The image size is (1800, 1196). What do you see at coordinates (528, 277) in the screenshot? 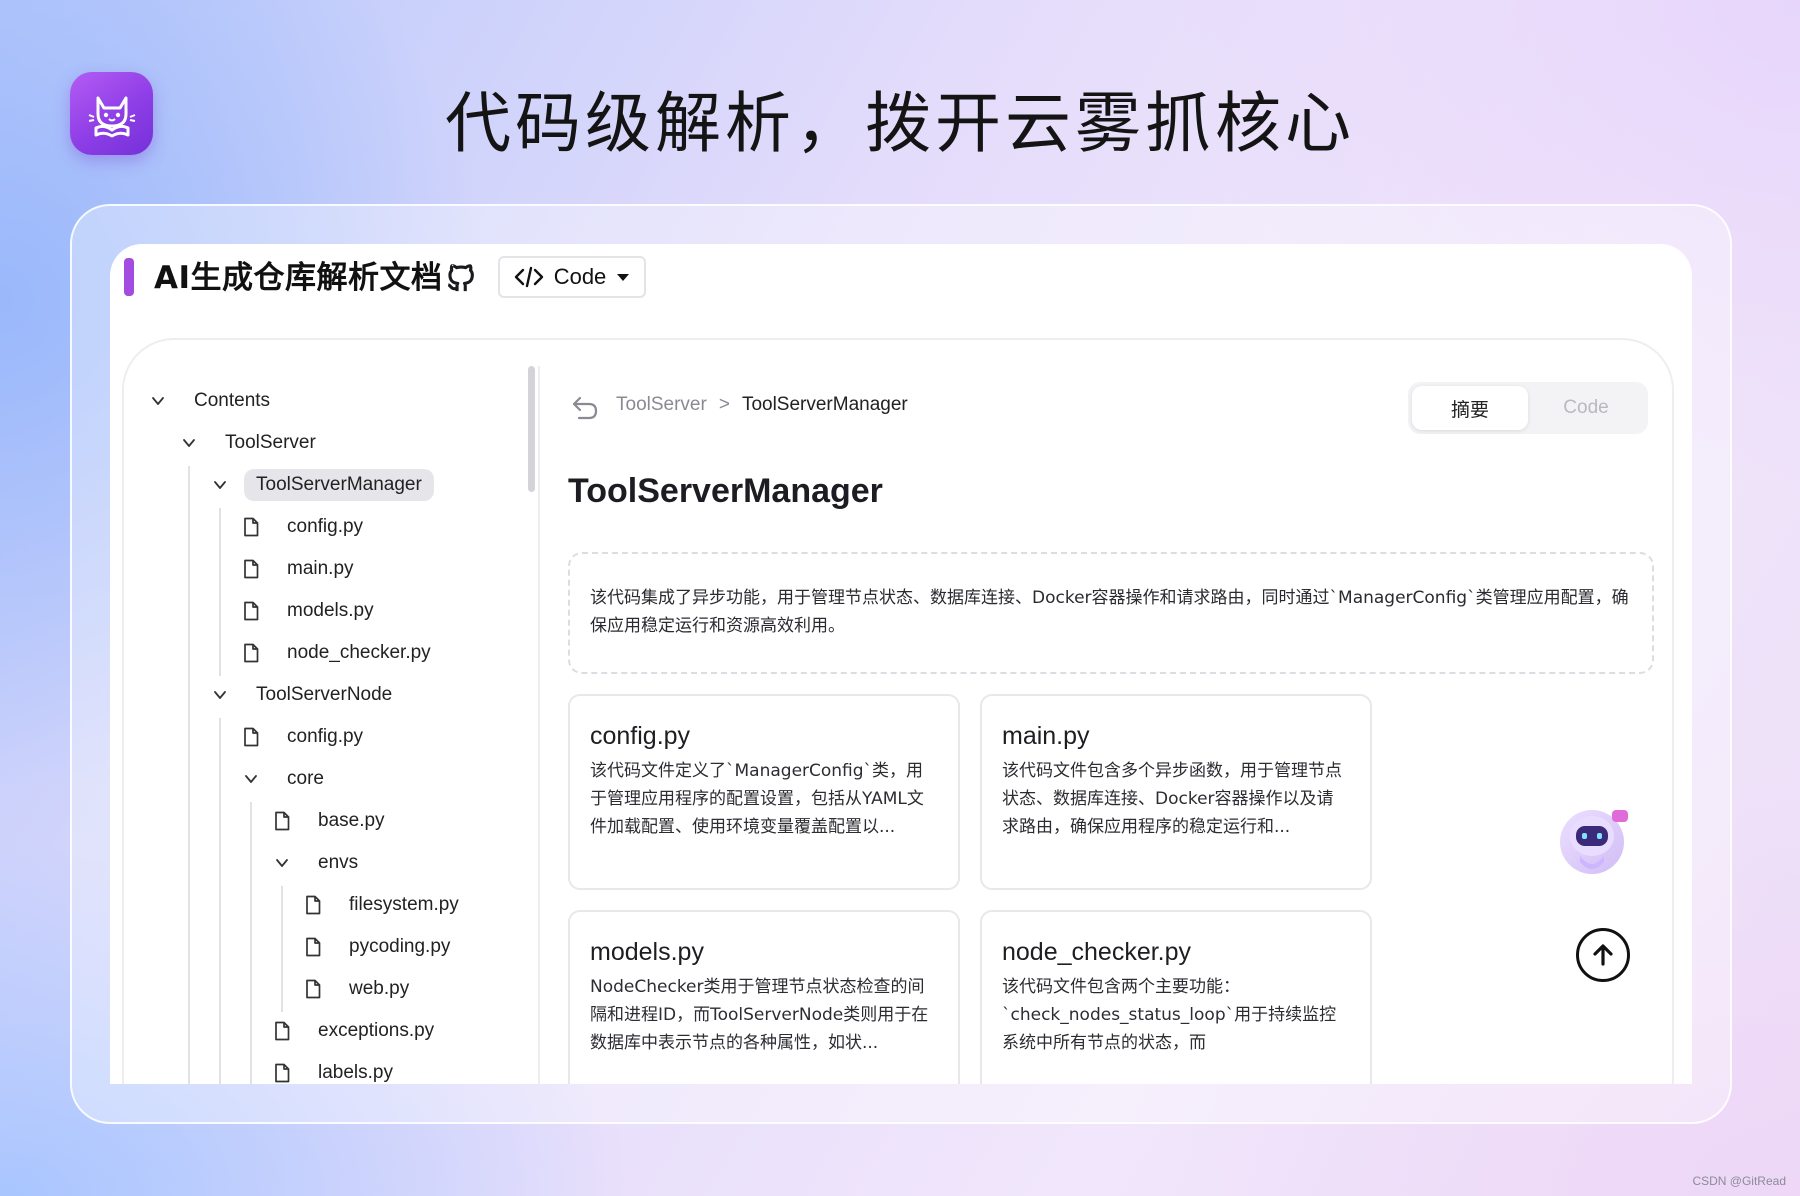
I see `code-brackets-icon` at bounding box center [528, 277].